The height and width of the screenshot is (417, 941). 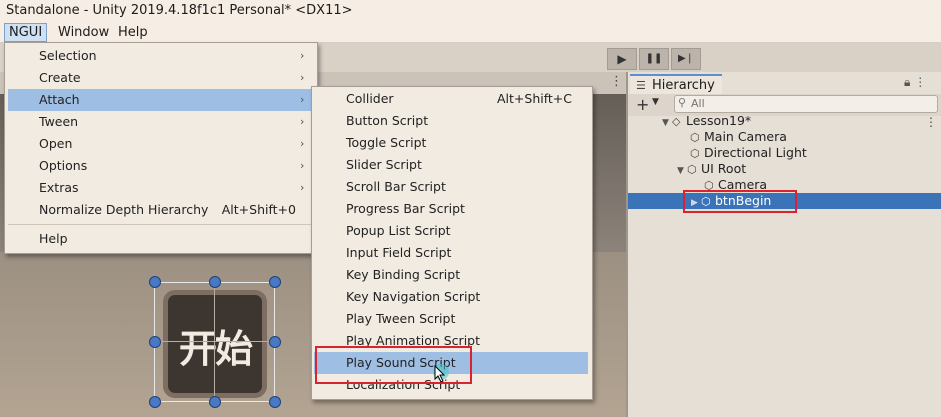 What do you see at coordinates (616, 81) in the screenshot?
I see `kebab-icon: ⋮` at bounding box center [616, 81].